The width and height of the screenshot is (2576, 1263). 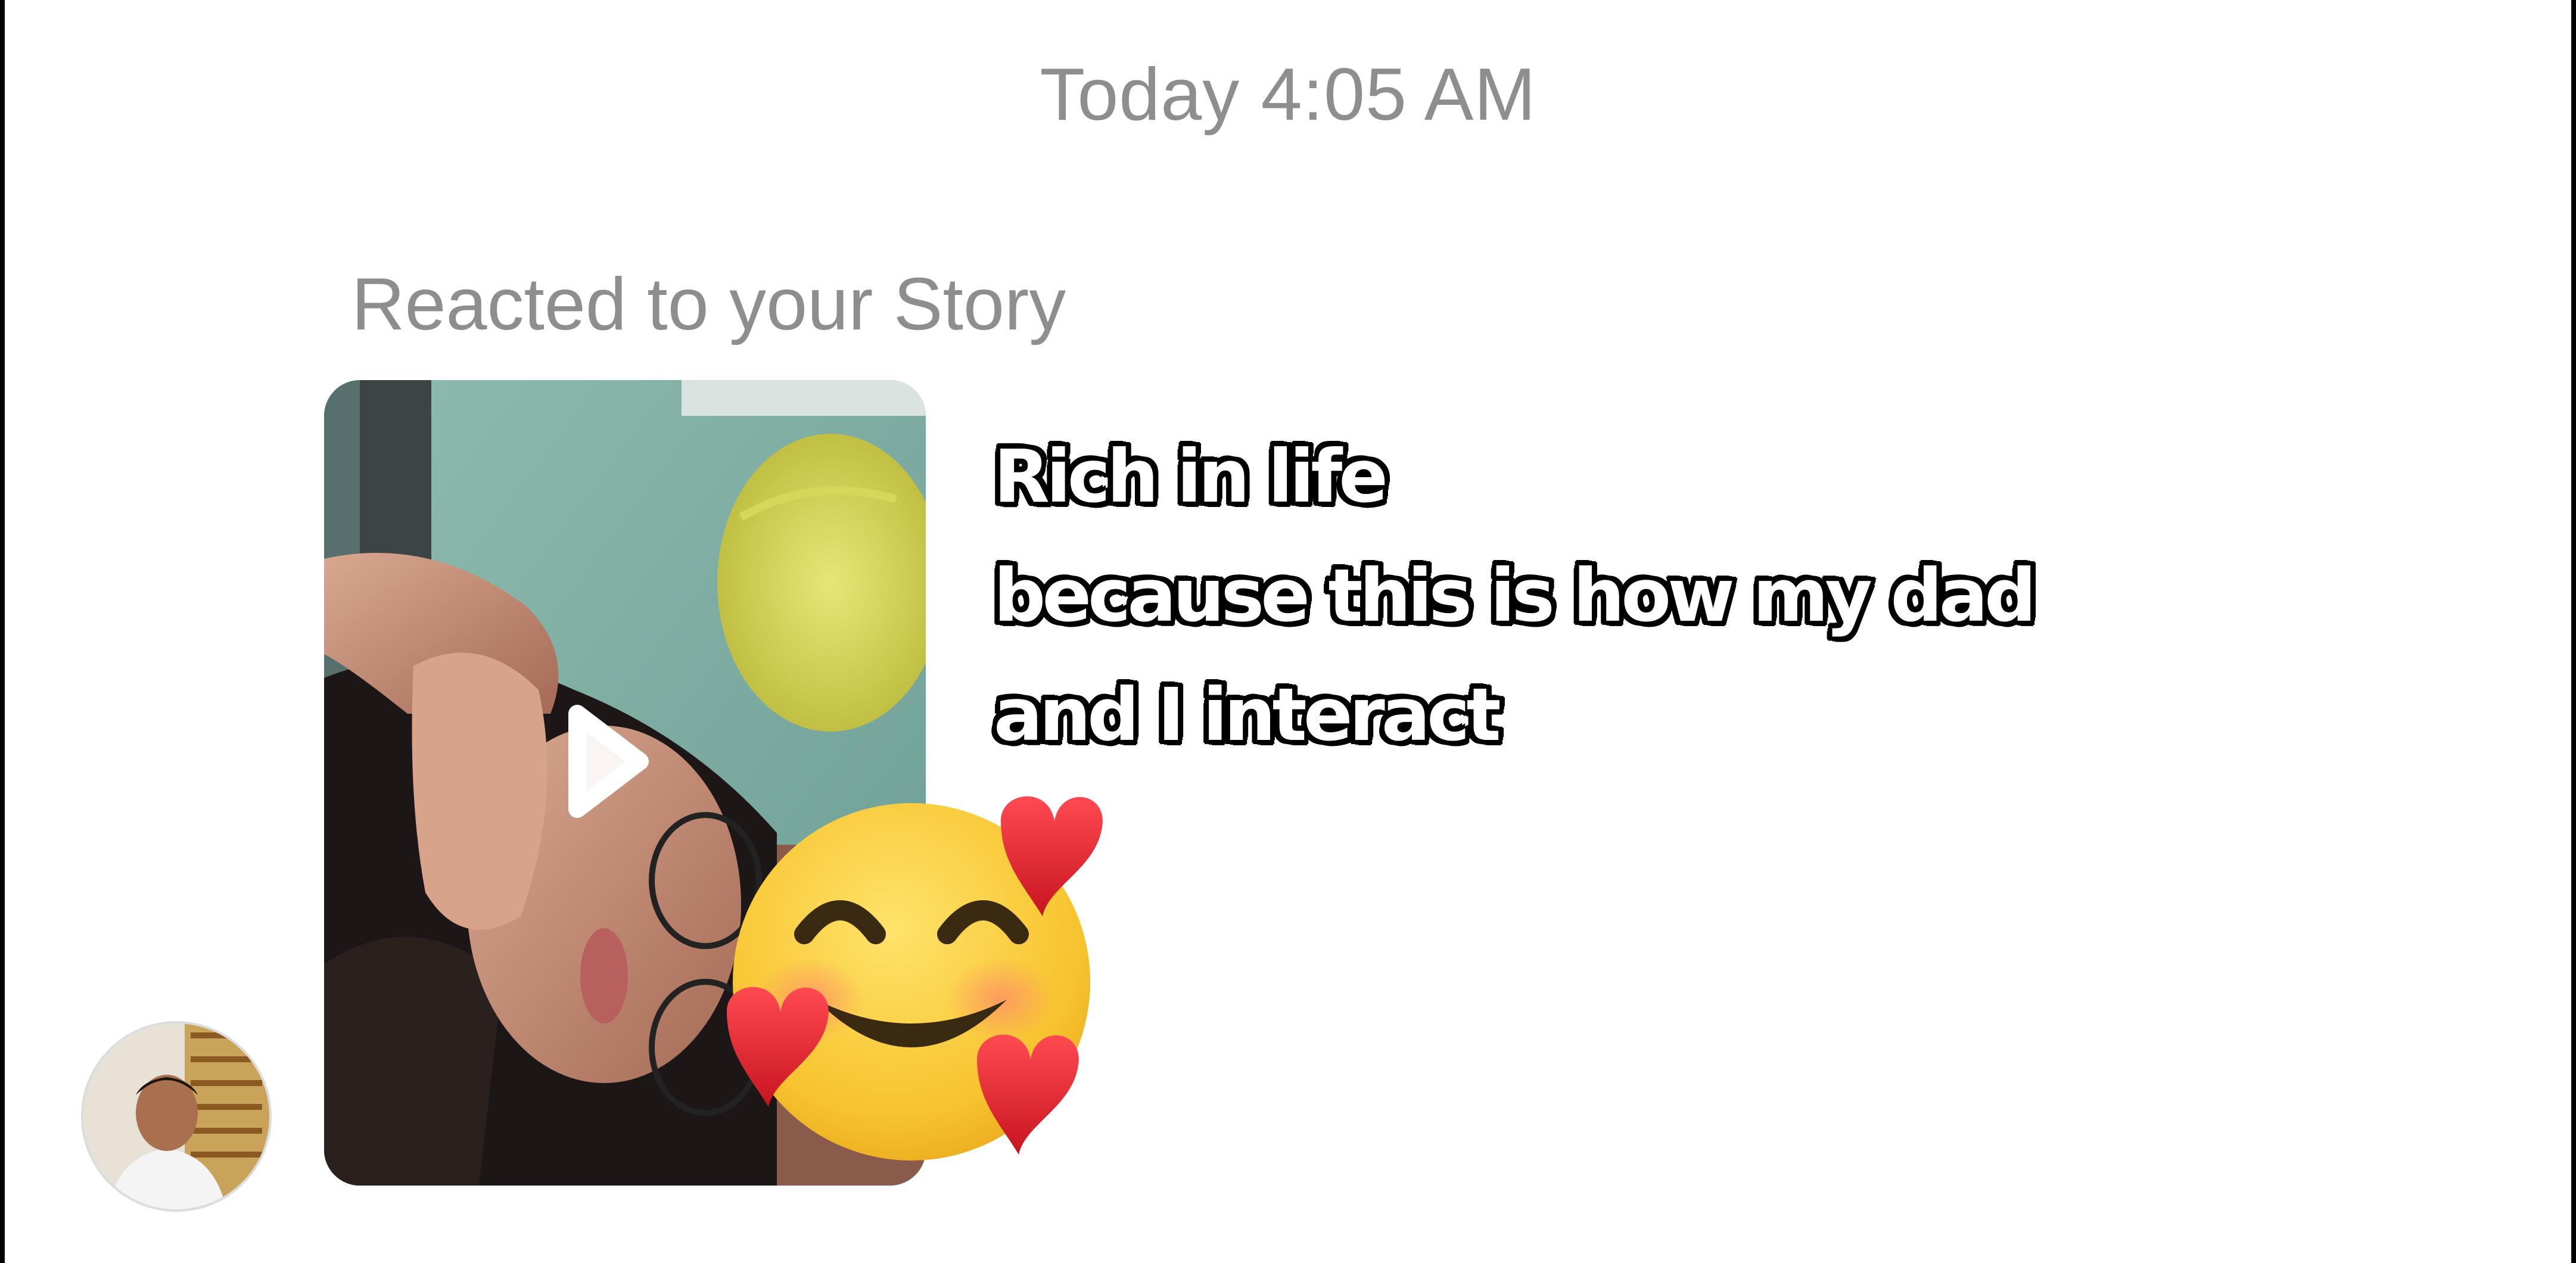 What do you see at coordinates (708, 304) in the screenshot?
I see `story-reaction-label: Reacted to your Story` at bounding box center [708, 304].